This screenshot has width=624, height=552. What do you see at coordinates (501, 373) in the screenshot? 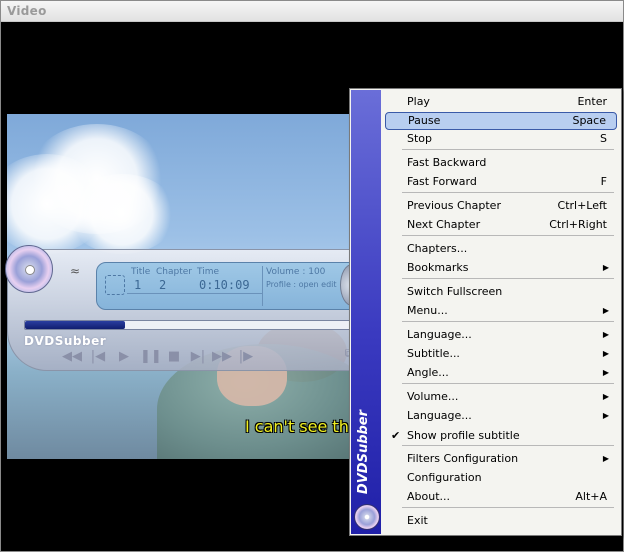
I see `menu-item-angle: Angle... ▶` at bounding box center [501, 373].